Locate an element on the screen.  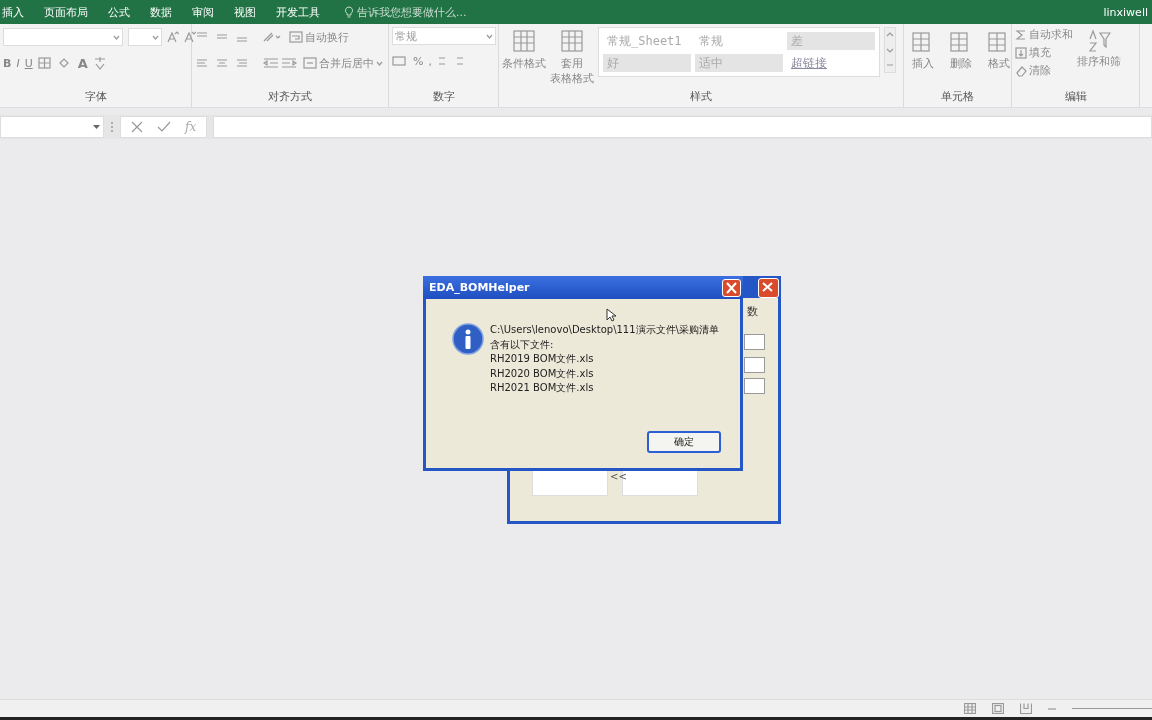
gallery-scroll-icon is located at coordinates (890, 50).